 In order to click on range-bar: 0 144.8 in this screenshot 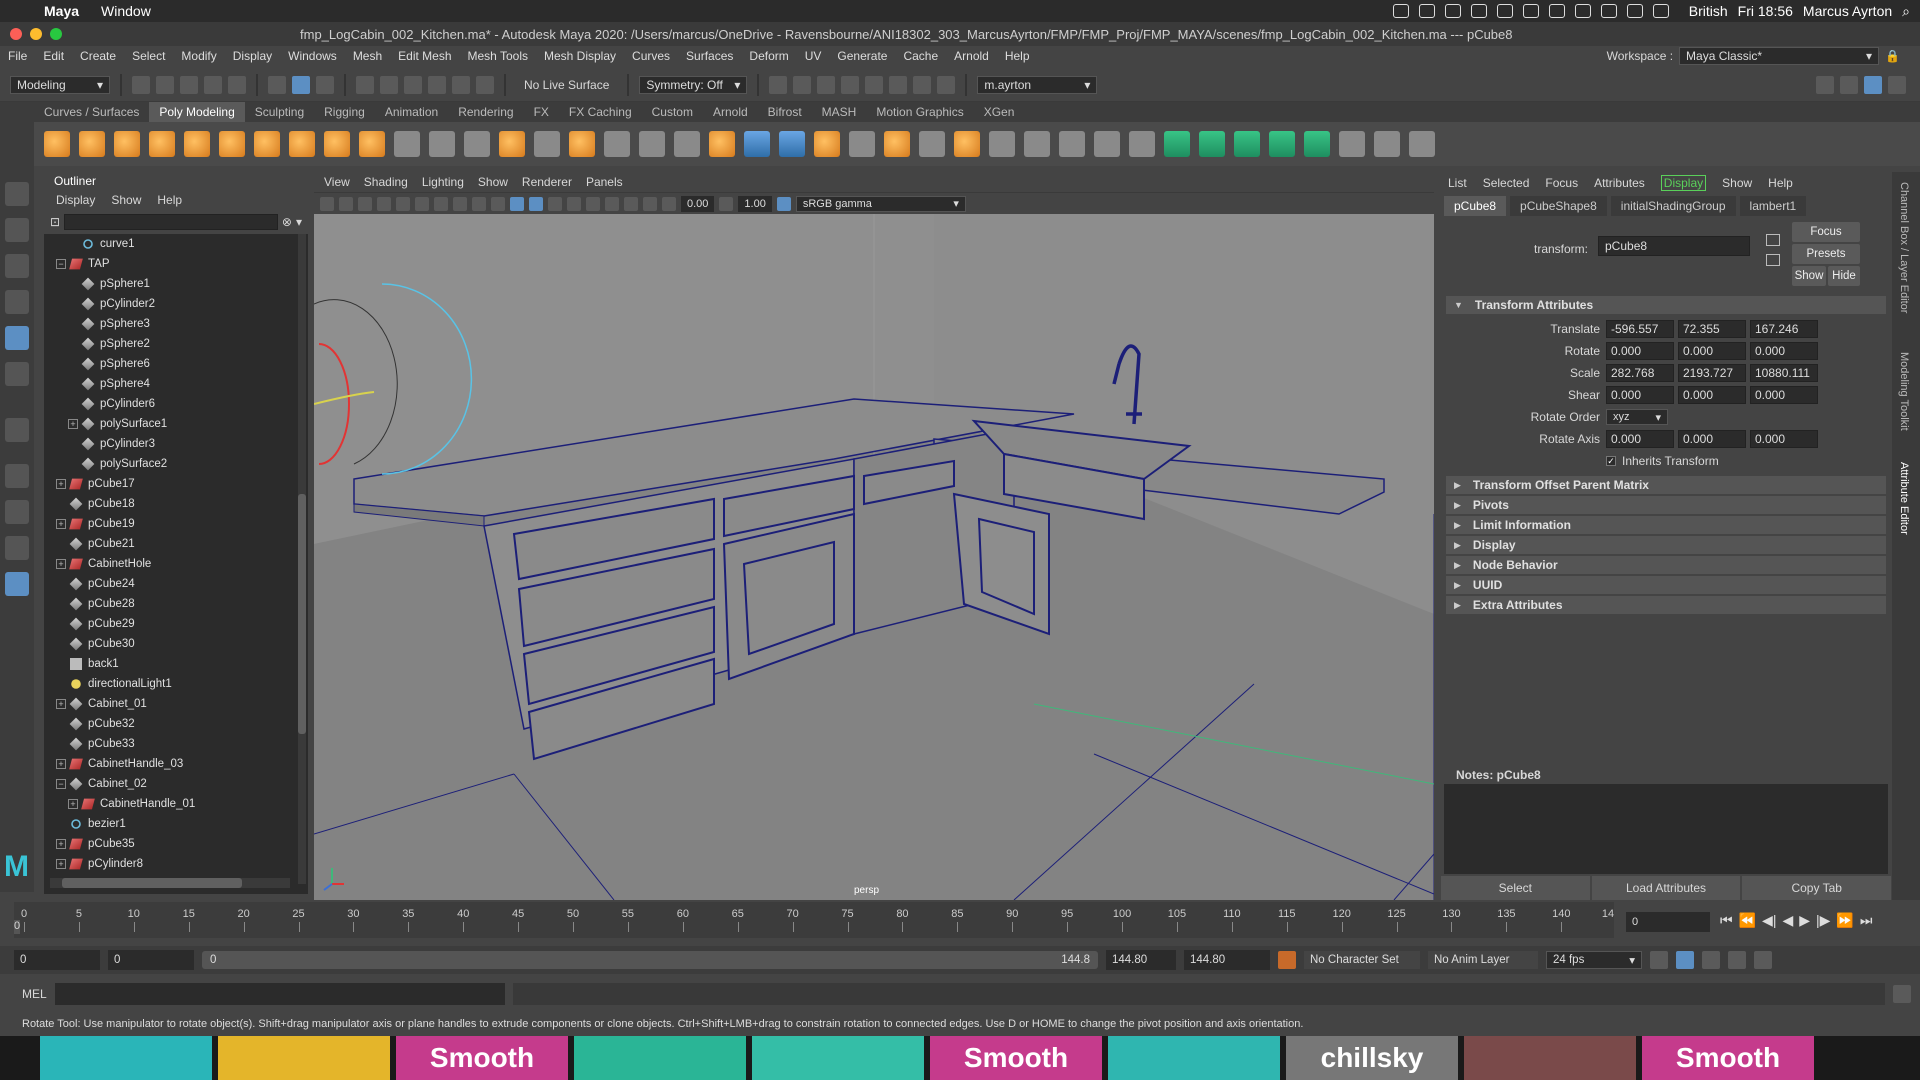, I will do `click(650, 960)`.